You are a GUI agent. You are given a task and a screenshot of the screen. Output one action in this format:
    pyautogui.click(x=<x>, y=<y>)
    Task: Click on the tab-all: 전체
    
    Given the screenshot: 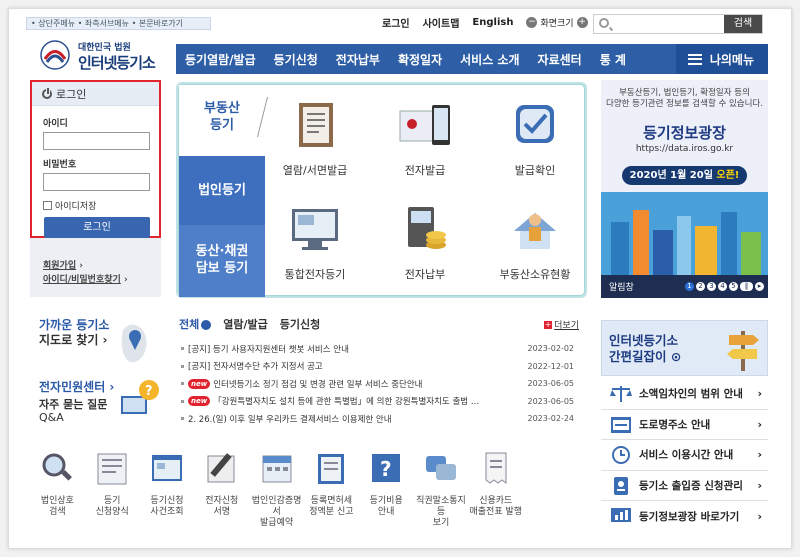 What is the action you would take?
    pyautogui.click(x=195, y=324)
    